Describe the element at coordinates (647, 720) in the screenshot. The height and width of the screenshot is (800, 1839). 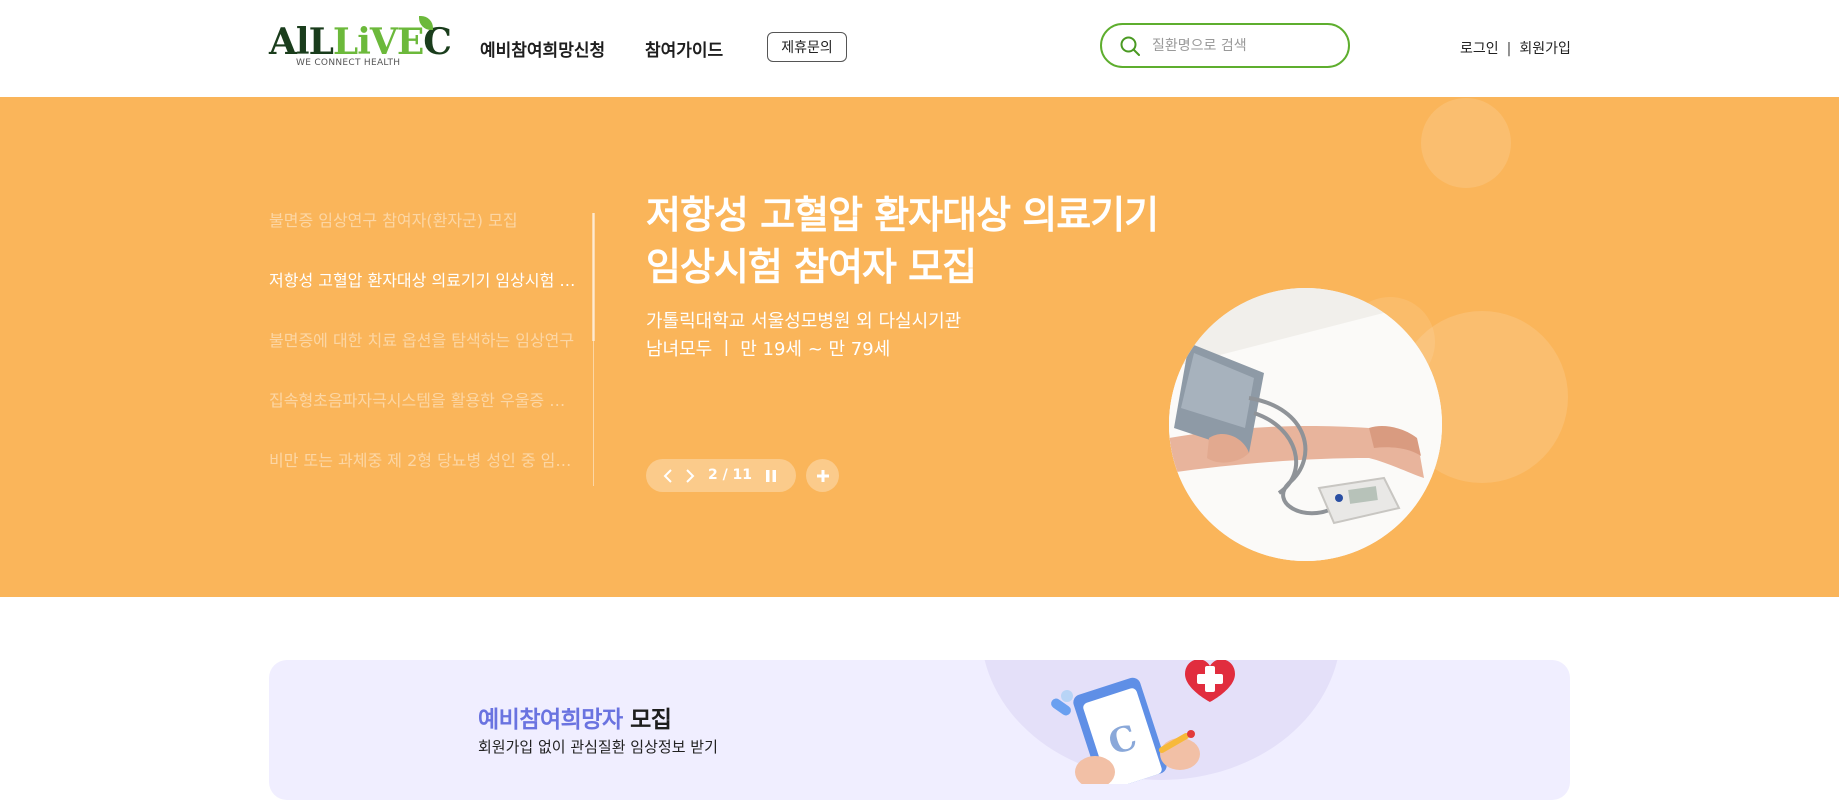
I see `banner-title-rest: 모집` at that location.